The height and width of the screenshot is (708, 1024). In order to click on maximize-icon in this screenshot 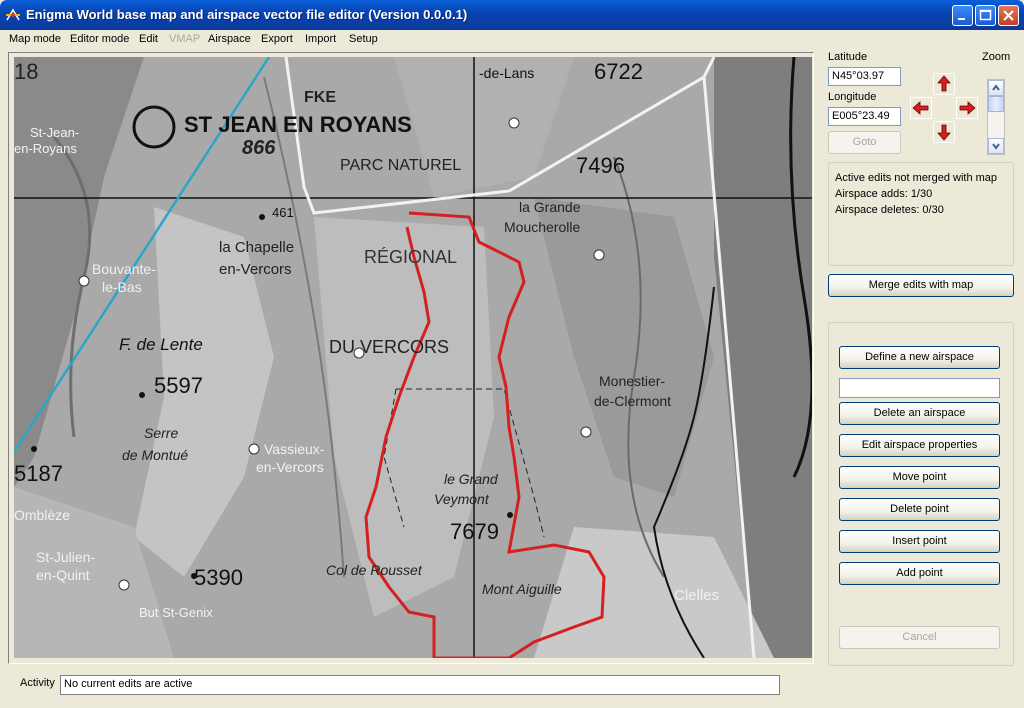, I will do `click(985, 15)`.